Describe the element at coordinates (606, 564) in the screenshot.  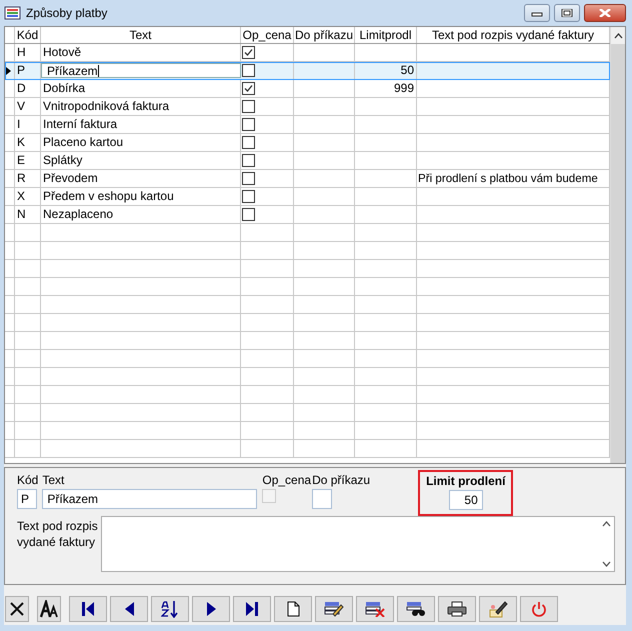
I see `scroll-down-icon` at that location.